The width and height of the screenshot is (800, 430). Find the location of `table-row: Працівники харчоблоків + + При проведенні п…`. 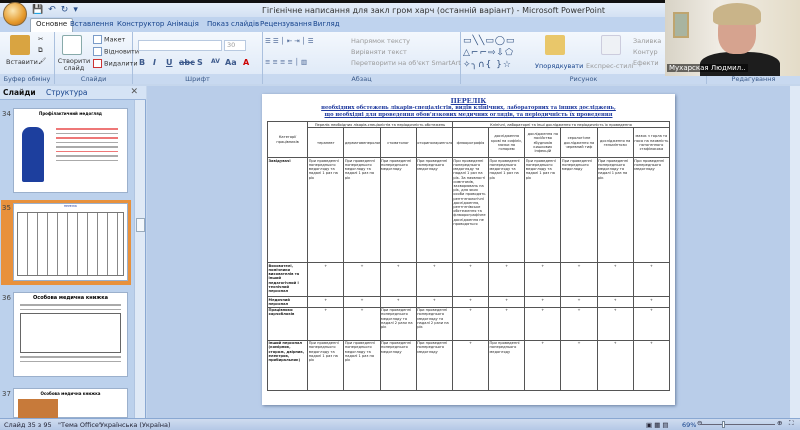

table-row: Працівники харчоблоків + + При проведенні п… is located at coordinates (468, 323).